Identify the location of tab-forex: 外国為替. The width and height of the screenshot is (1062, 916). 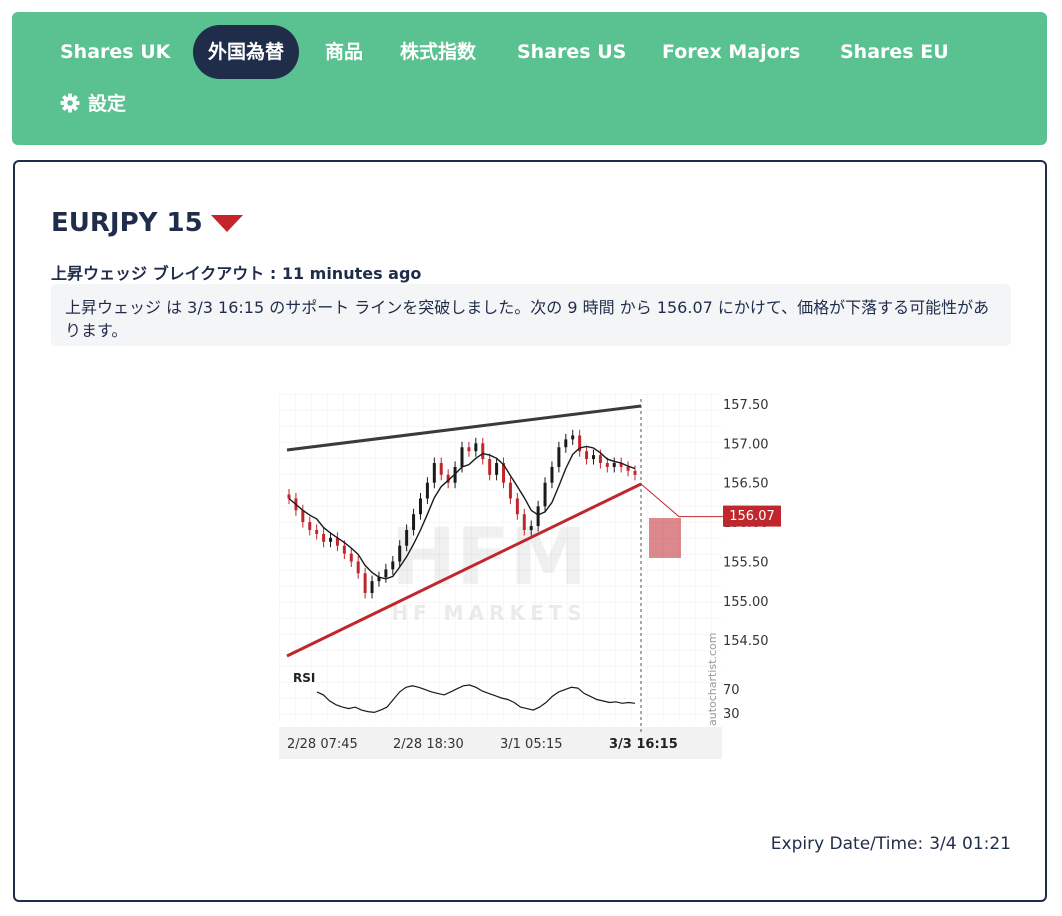
(246, 52).